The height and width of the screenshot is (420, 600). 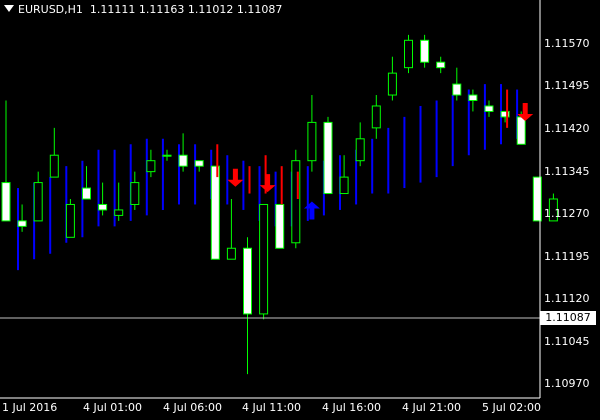 I want to click on y-axis-label: 1.11195, so click(x=567, y=256).